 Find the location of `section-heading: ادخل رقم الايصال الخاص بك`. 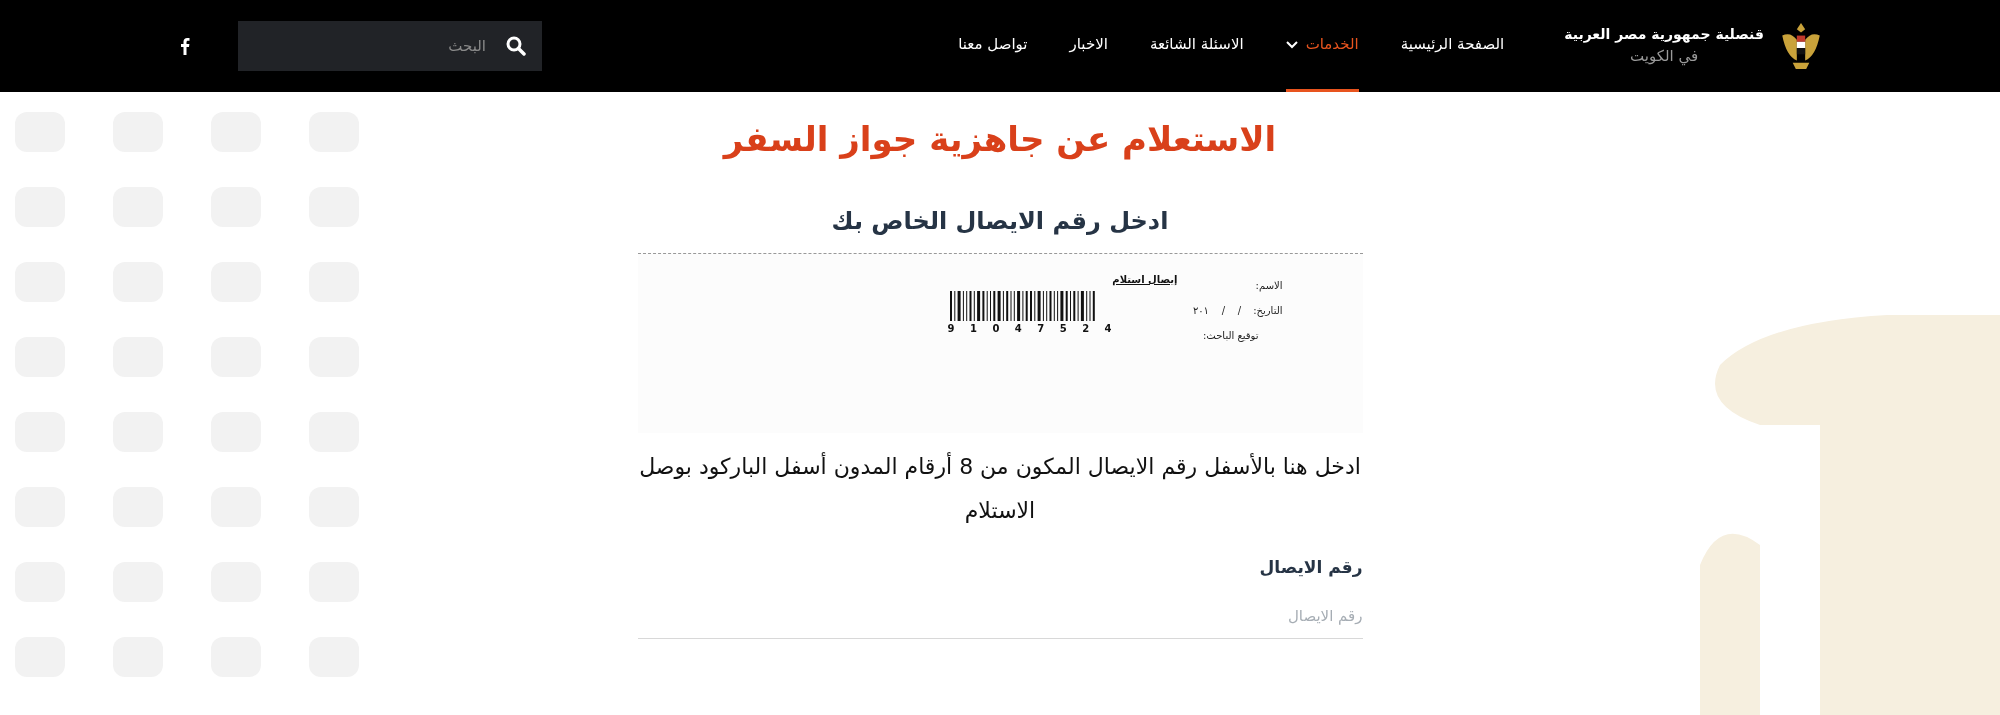

section-heading: ادخل رقم الايصال الخاص بك is located at coordinates (1000, 221).